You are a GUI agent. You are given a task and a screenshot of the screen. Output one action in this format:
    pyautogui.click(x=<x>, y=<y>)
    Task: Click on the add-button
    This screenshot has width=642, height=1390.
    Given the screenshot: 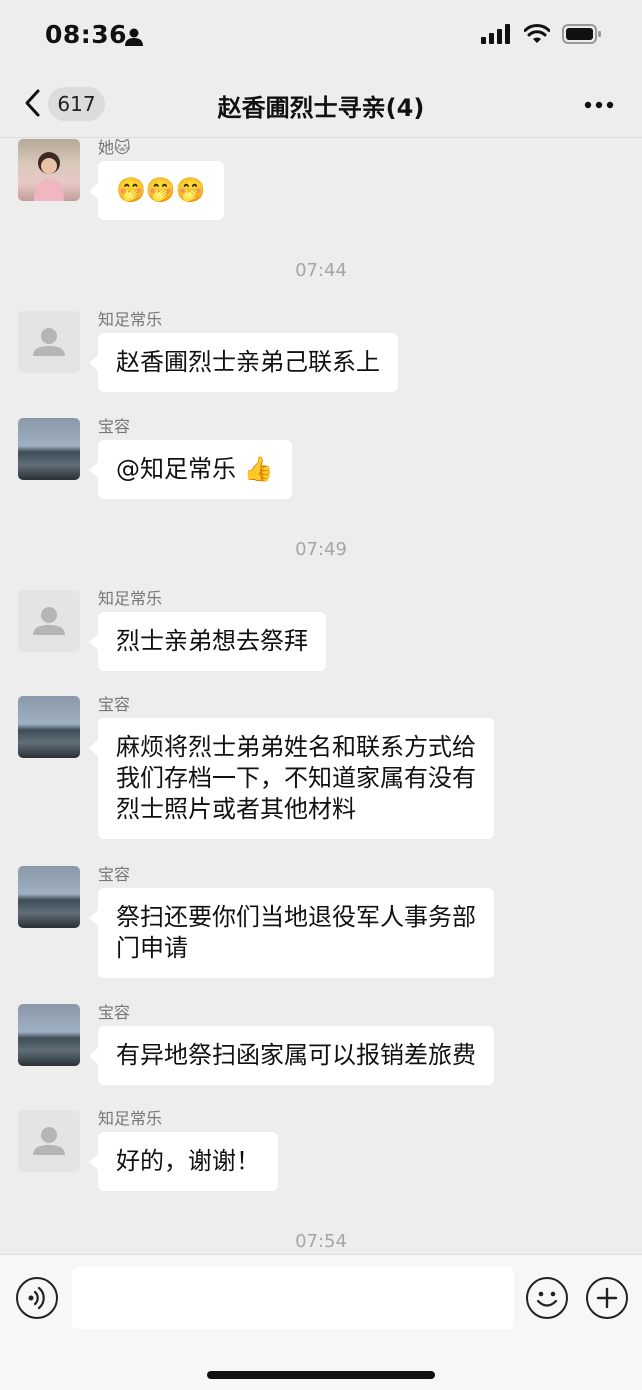 What is the action you would take?
    pyautogui.click(x=607, y=1298)
    